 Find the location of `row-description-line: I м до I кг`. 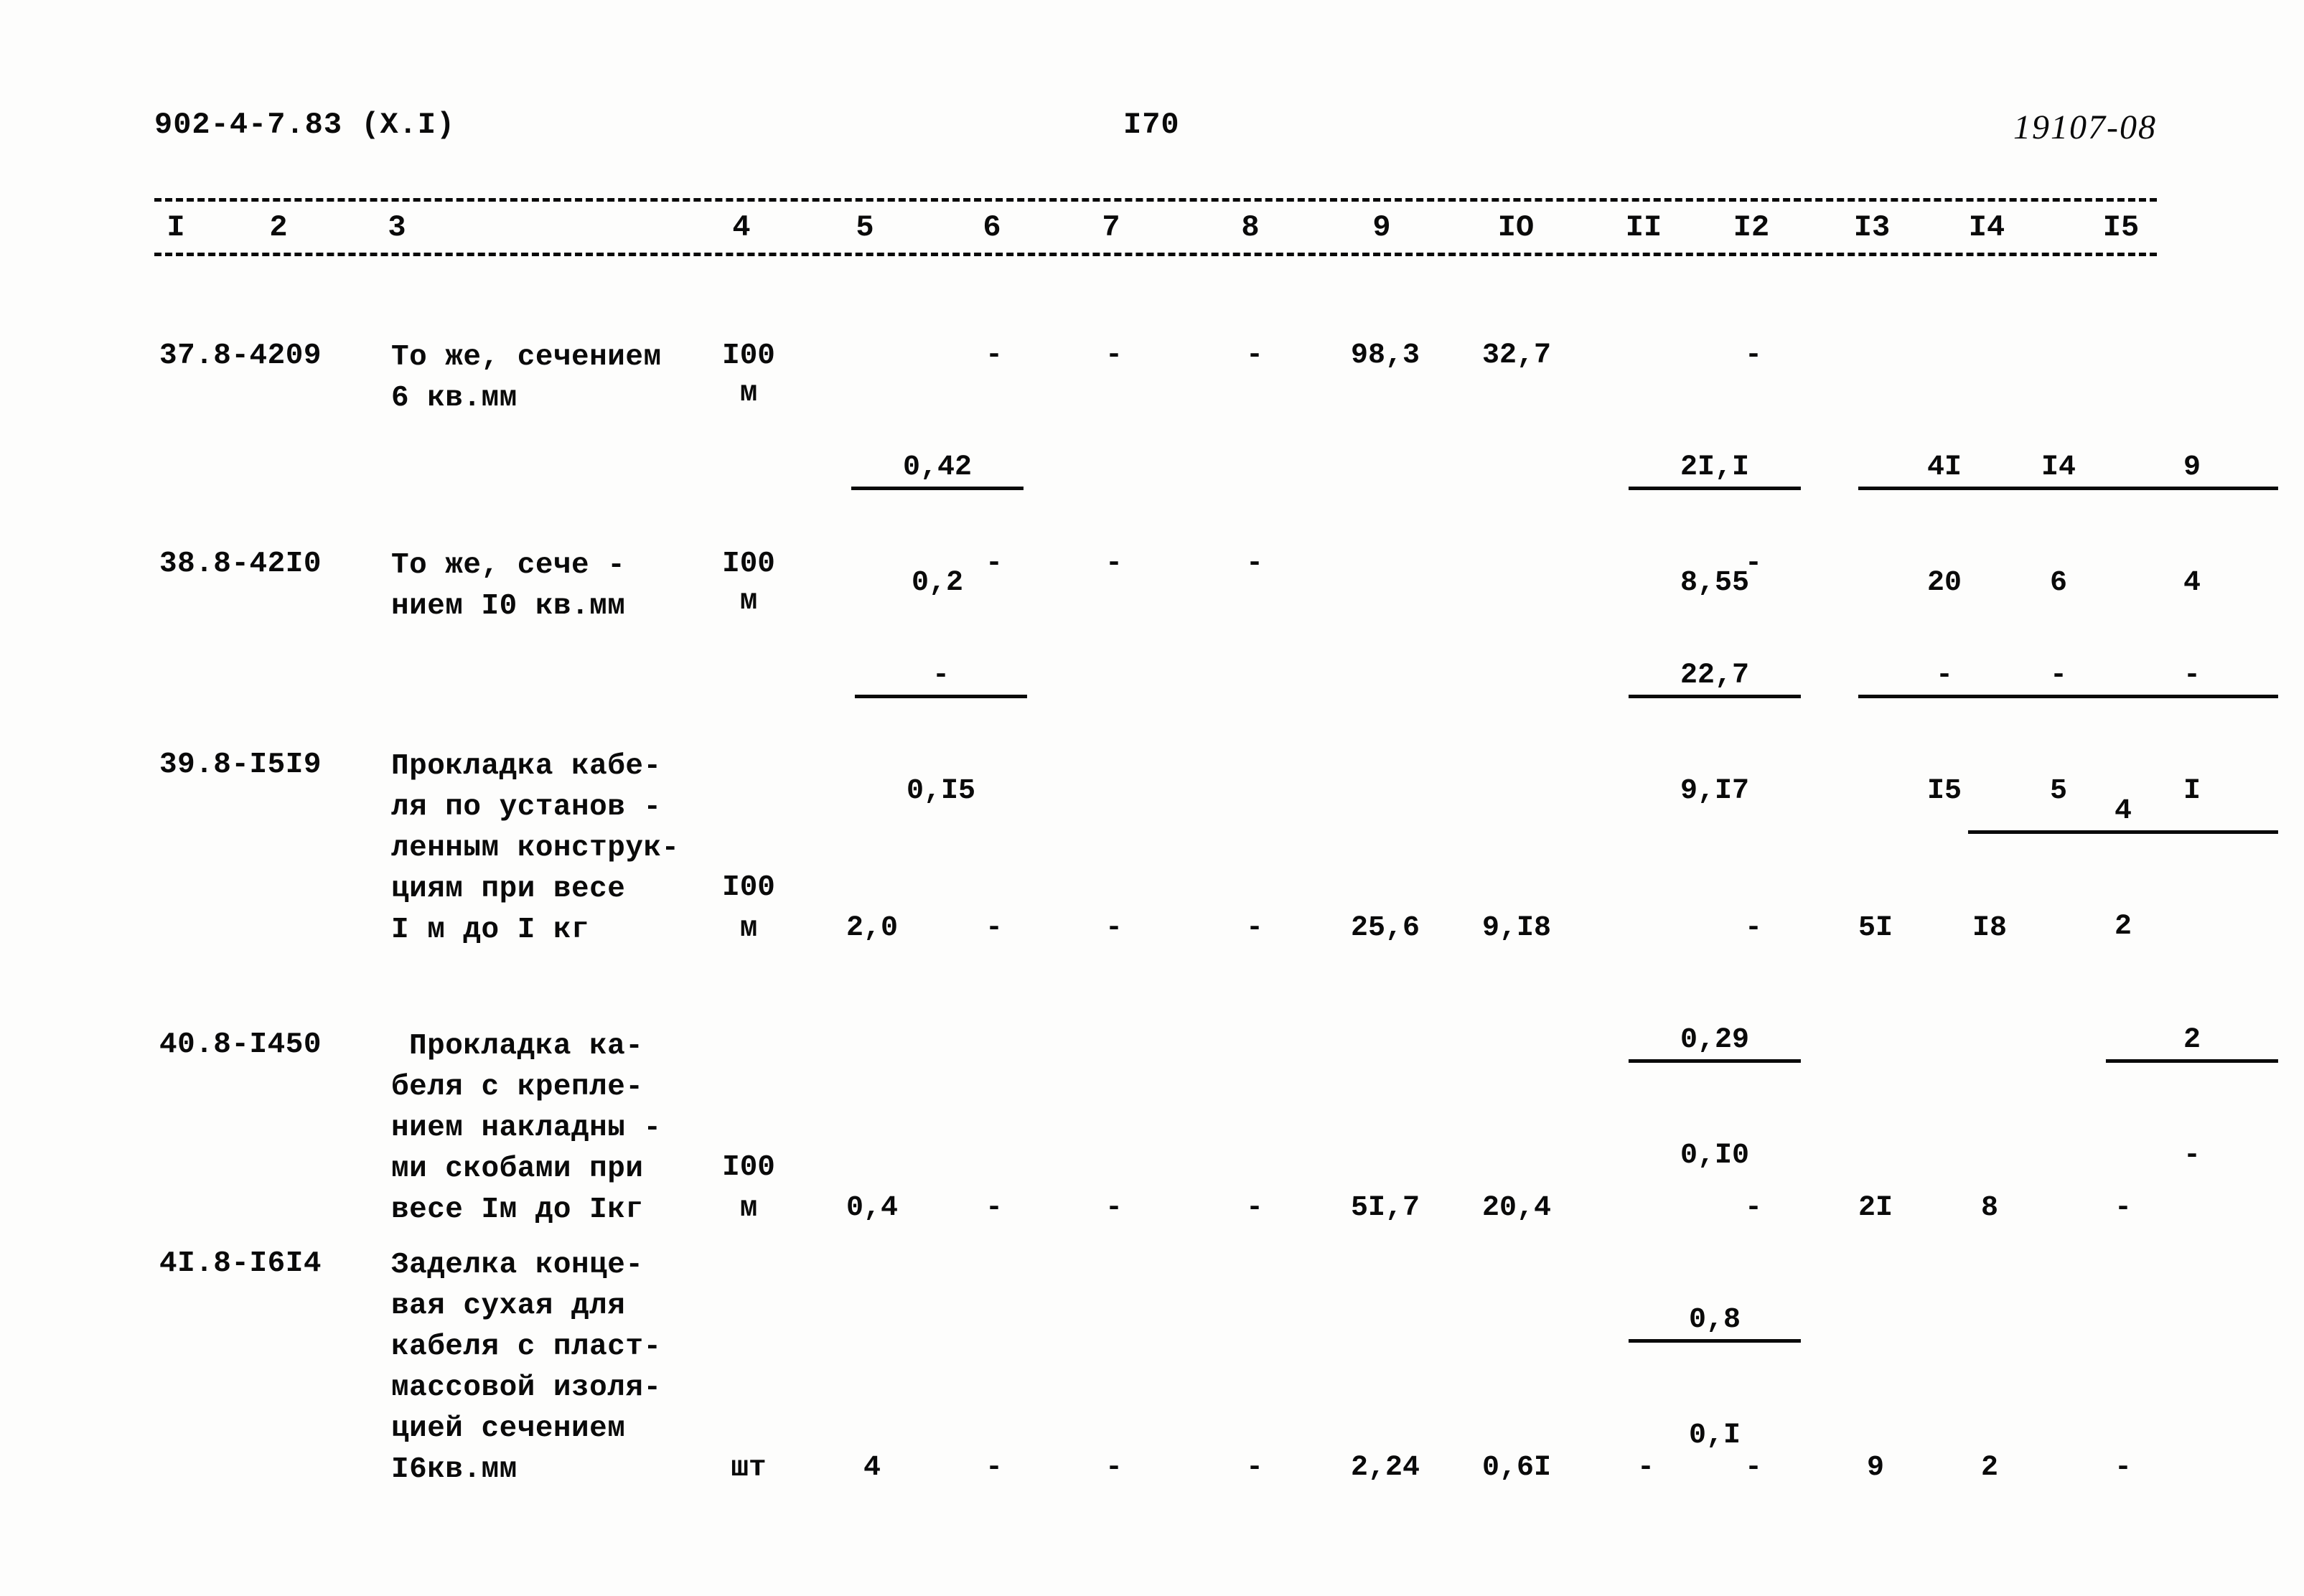

row-description-line: I м до I кг is located at coordinates (490, 930).